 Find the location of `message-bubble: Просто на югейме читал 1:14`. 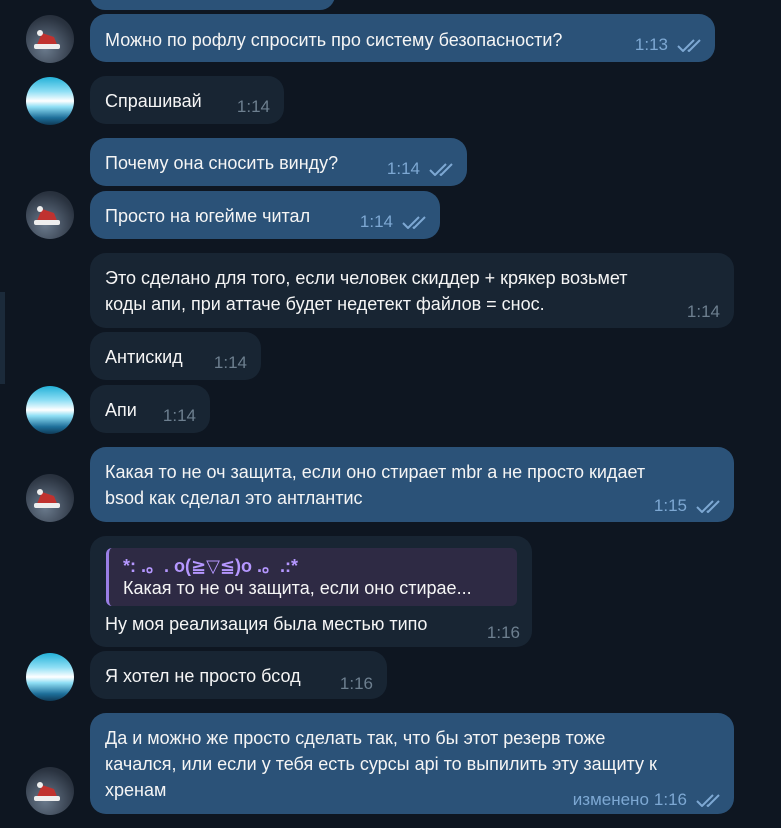

message-bubble: Просто на югейме читал 1:14 is located at coordinates (265, 215).